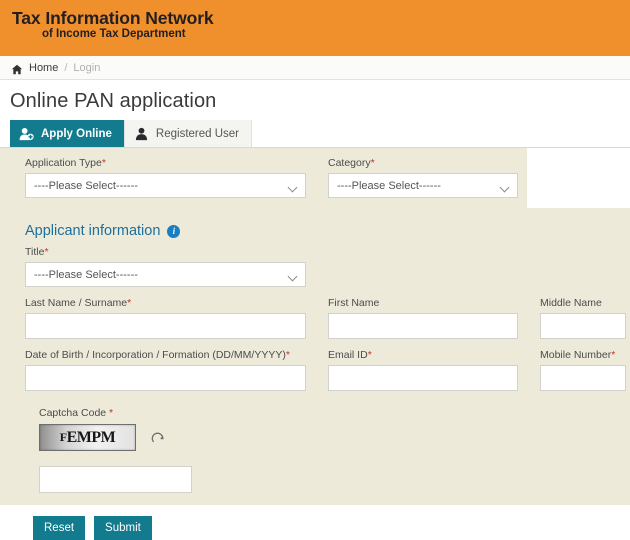 The width and height of the screenshot is (630, 540). I want to click on captcha-row: F EMPM, so click(327, 437).